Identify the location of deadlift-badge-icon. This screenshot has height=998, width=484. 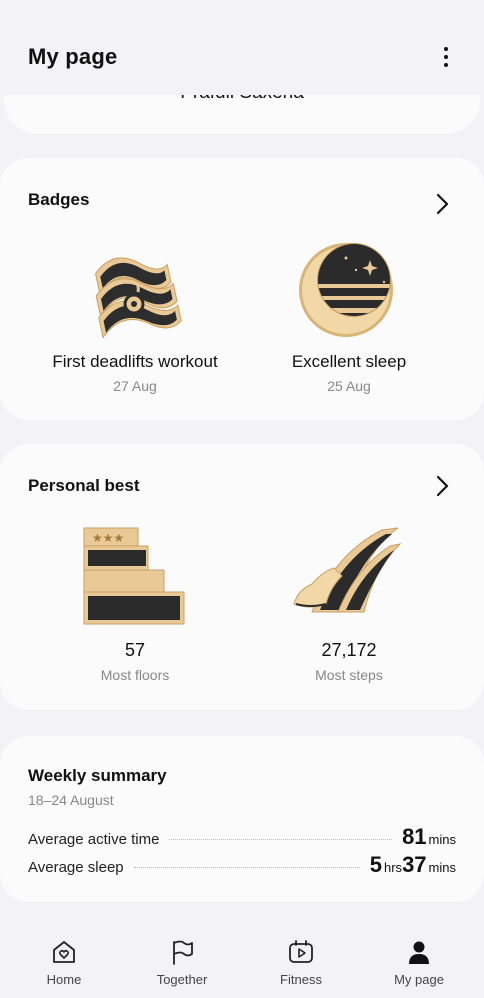
(138, 298).